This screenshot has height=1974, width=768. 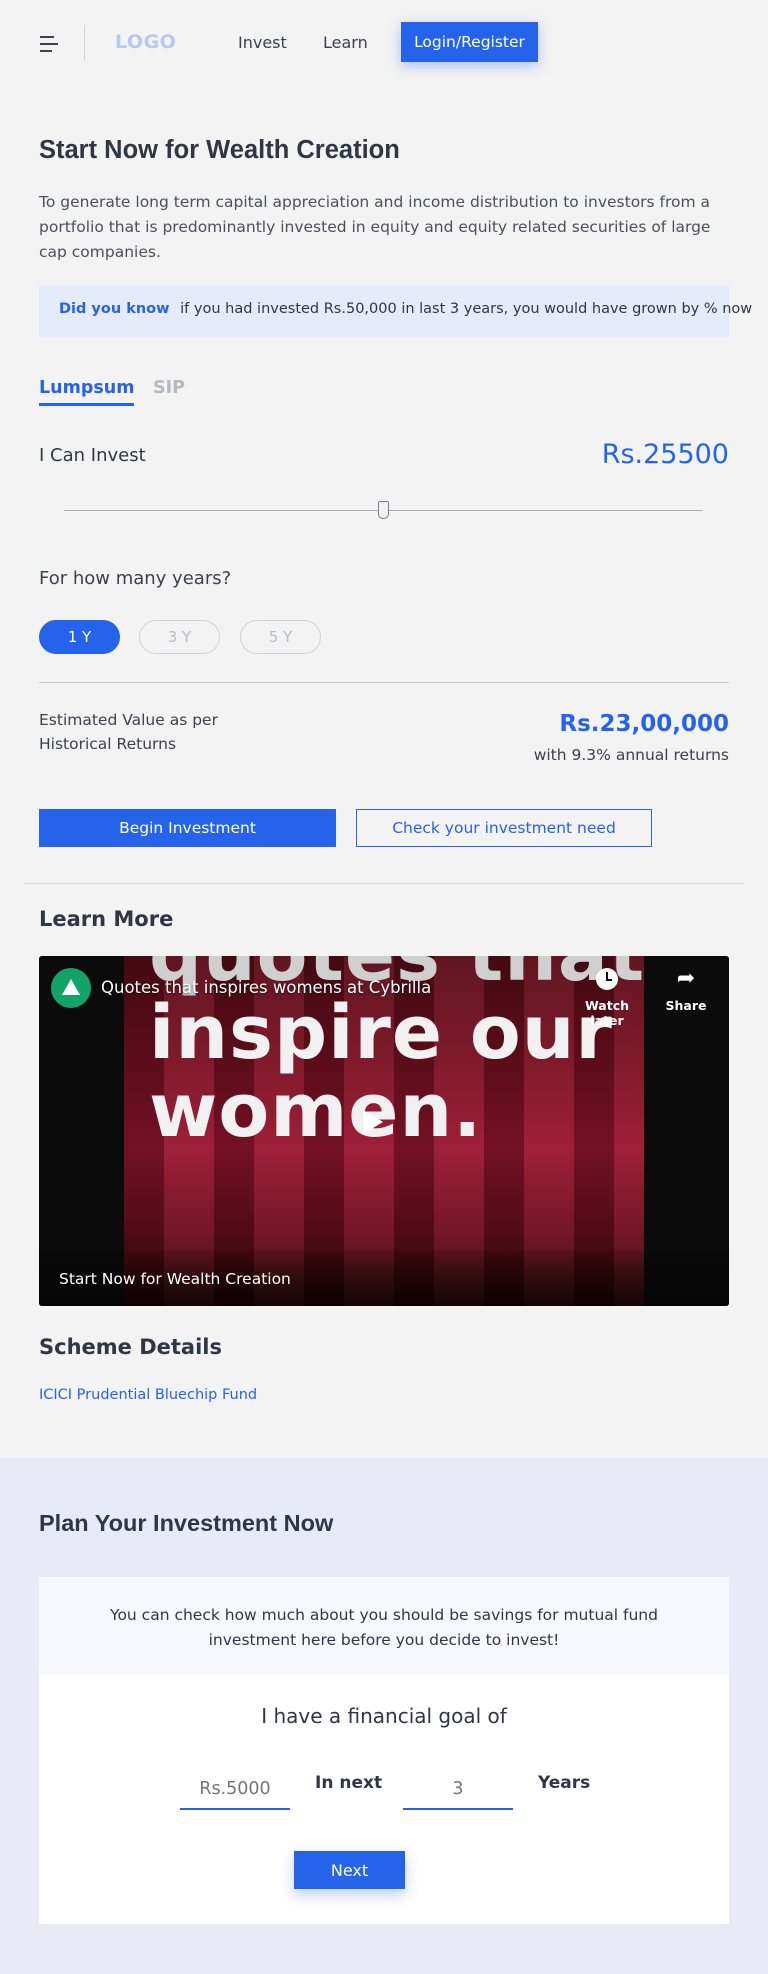 What do you see at coordinates (316, 1111) in the screenshot?
I see `video-overlay-text: women.` at bounding box center [316, 1111].